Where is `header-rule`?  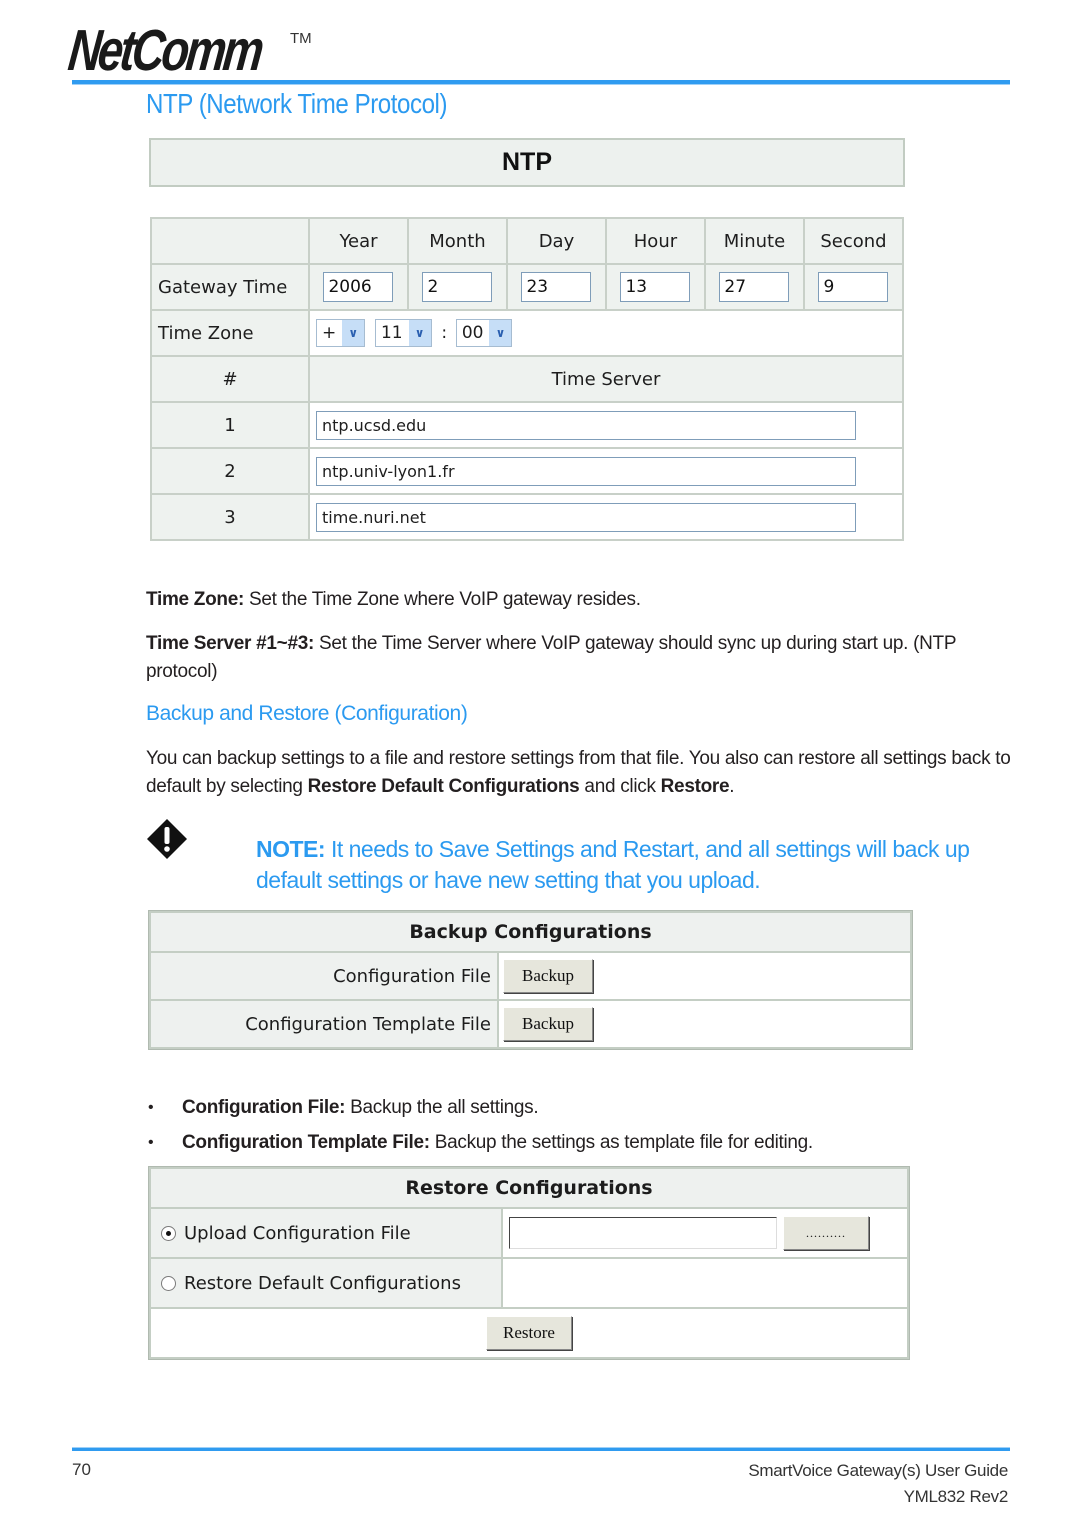 header-rule is located at coordinates (541, 82).